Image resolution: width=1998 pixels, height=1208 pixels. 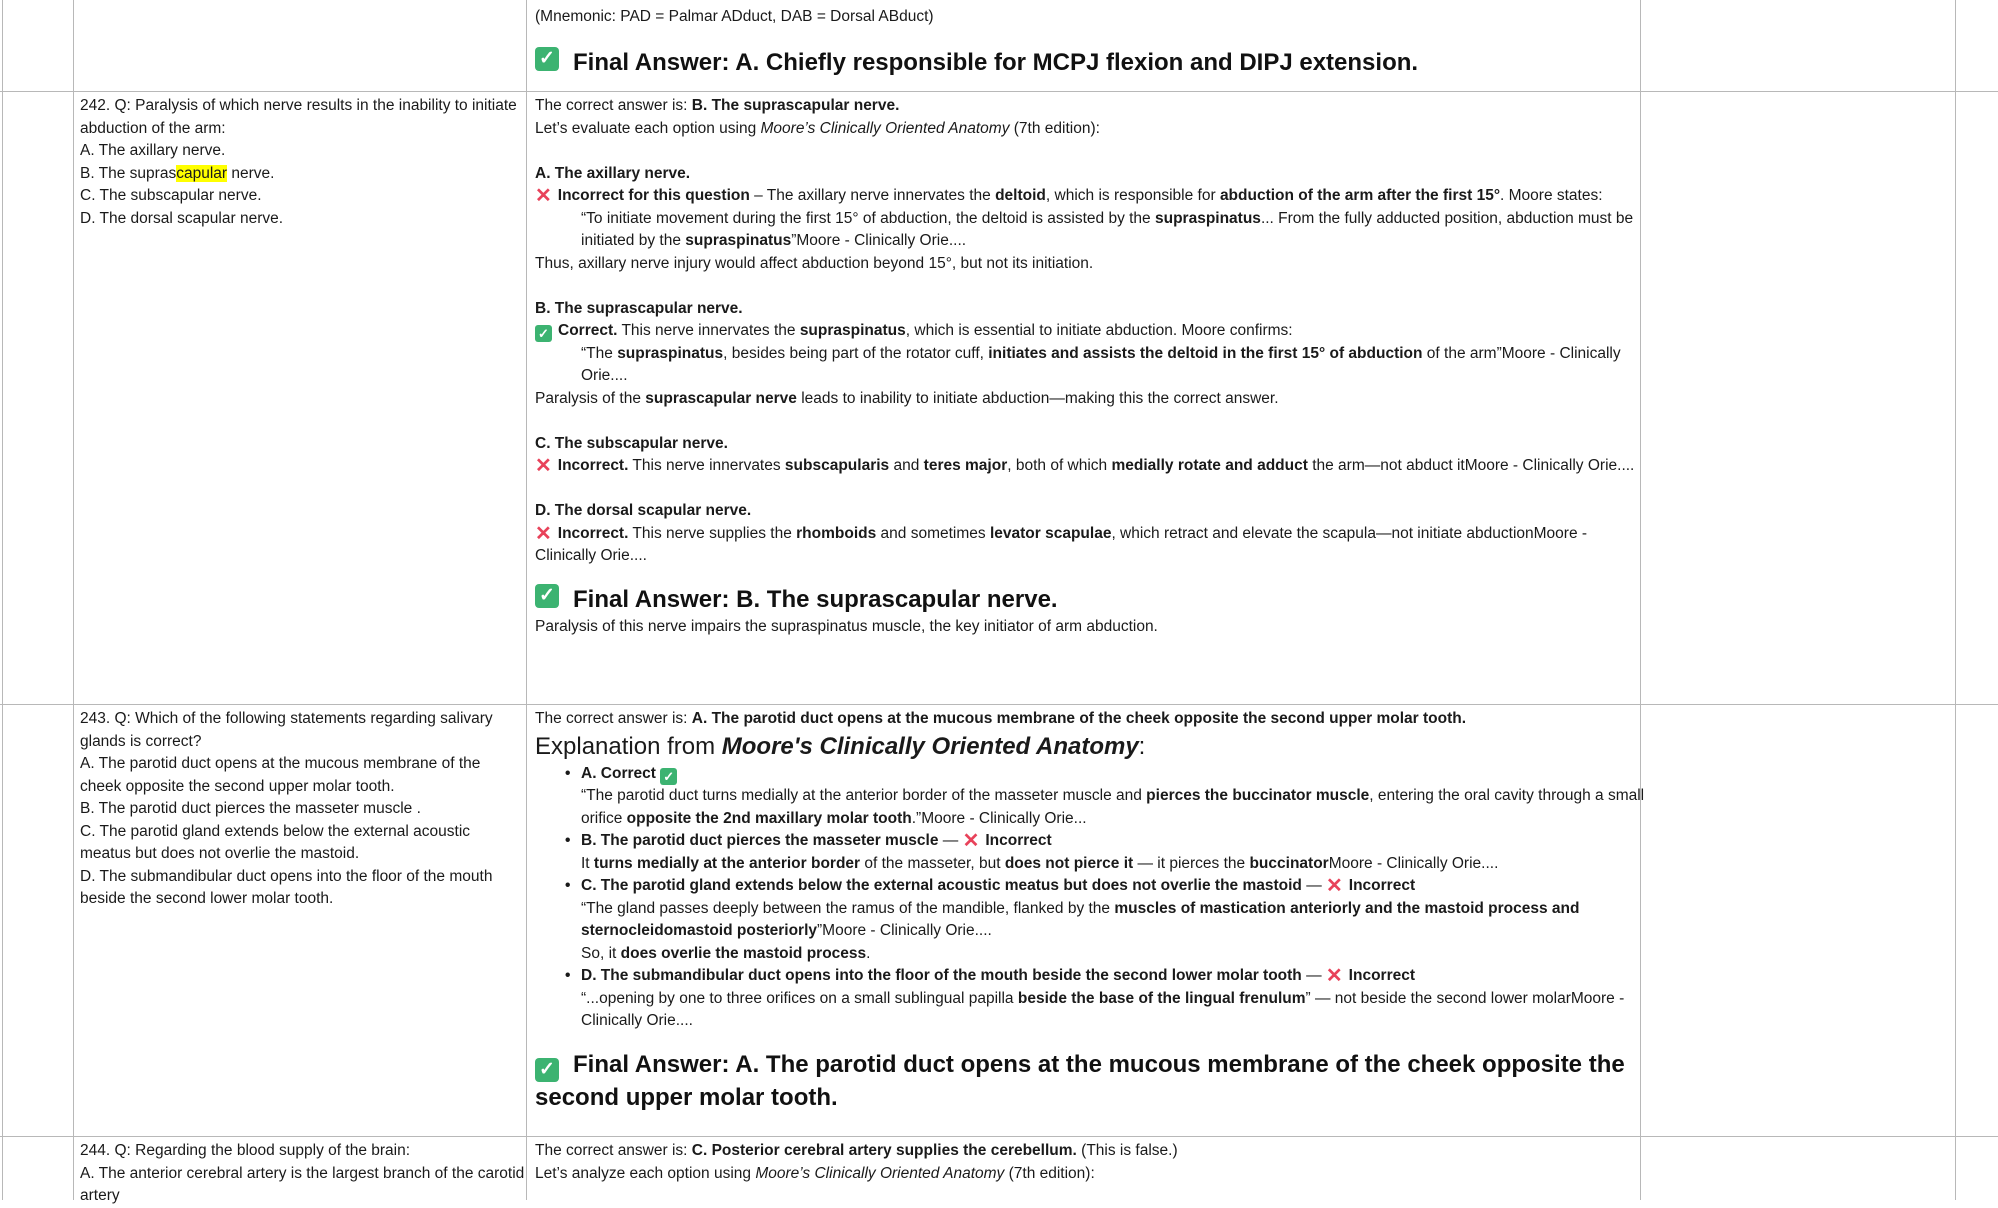 I want to click on col-divider-right, so click(x=1955, y=600).